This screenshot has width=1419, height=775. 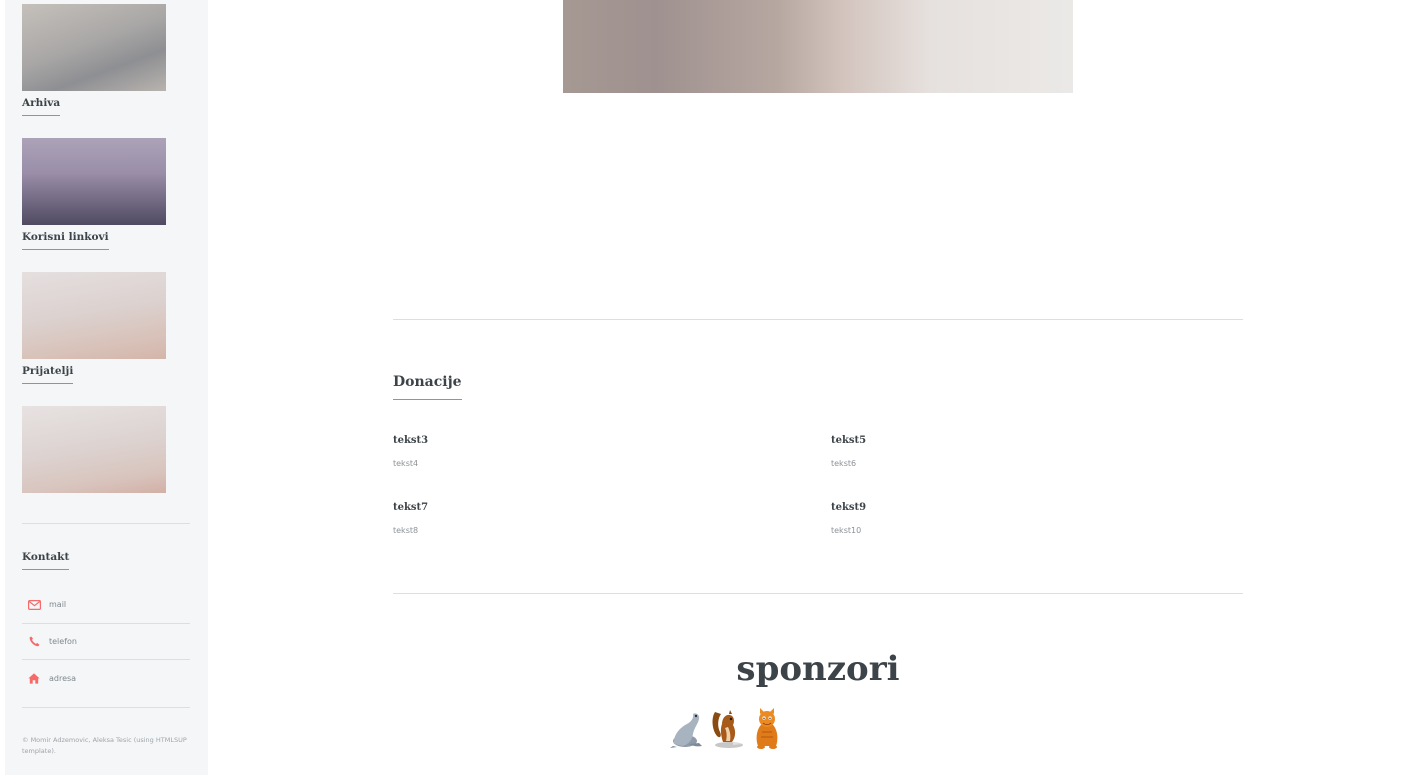 I want to click on feature-text: tekst8, so click(x=406, y=530).